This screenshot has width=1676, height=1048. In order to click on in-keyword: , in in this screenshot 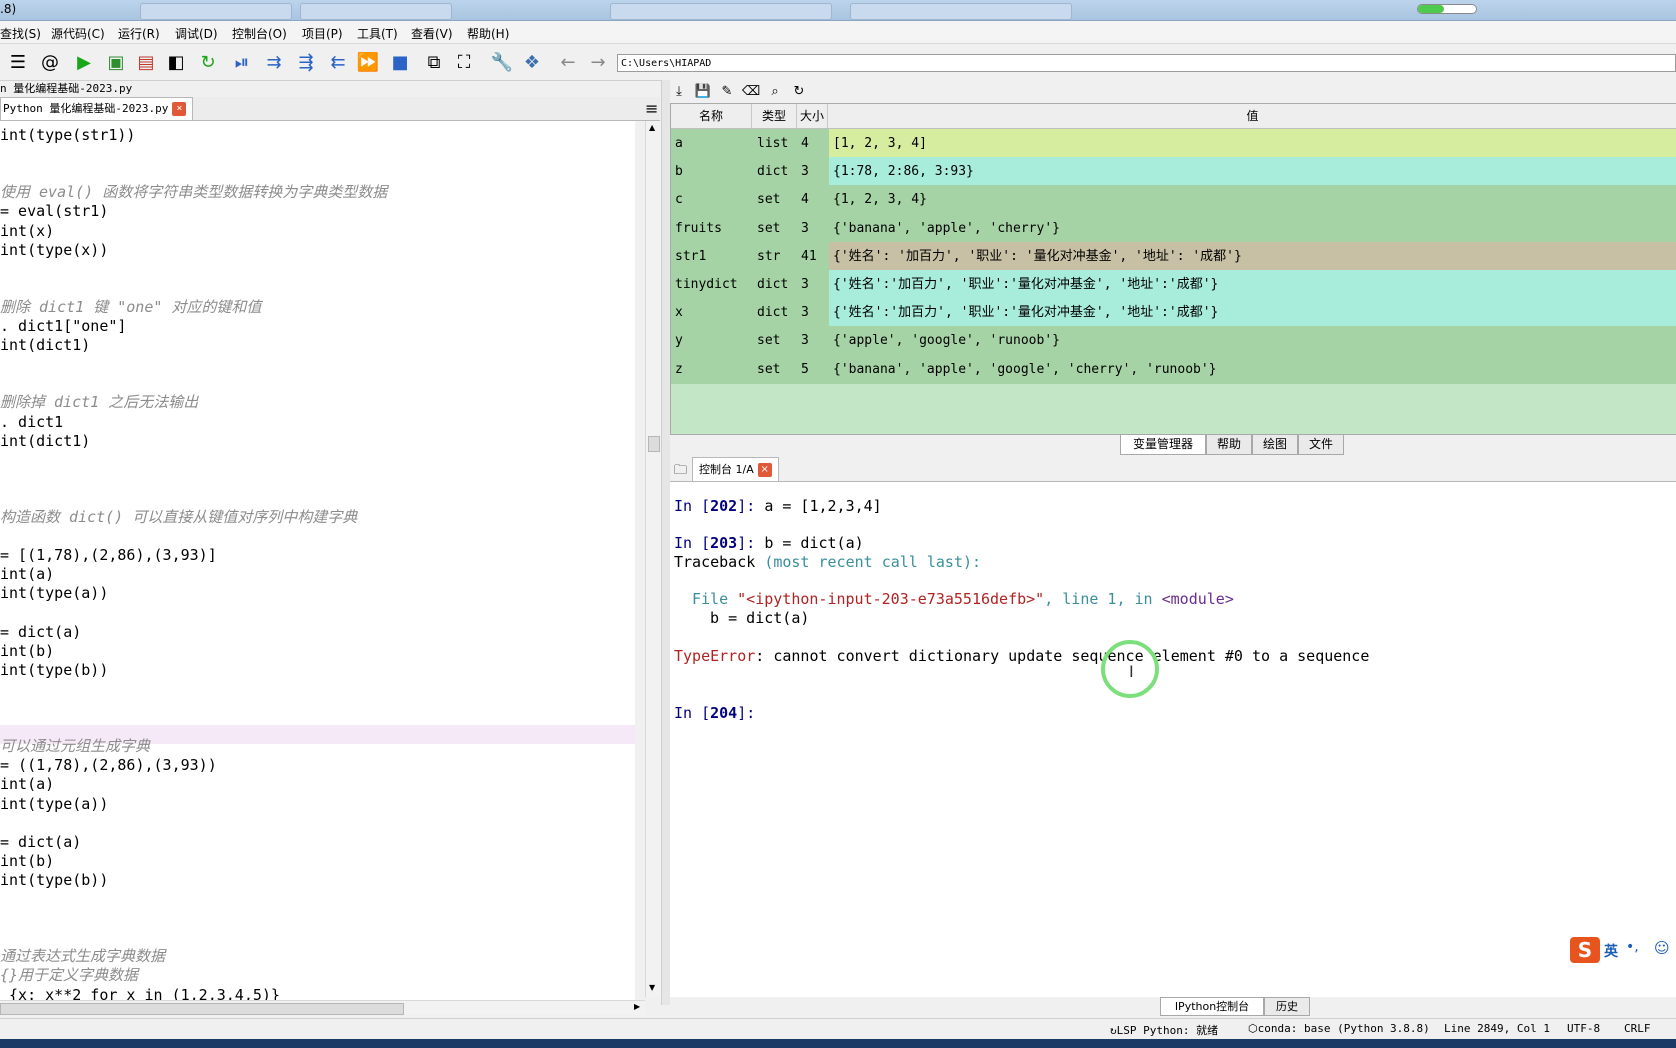, I will do `click(1139, 599)`.